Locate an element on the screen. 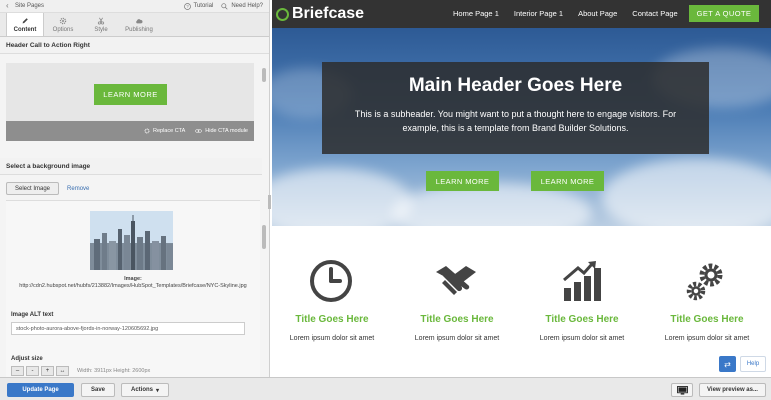 The width and height of the screenshot is (771, 400). logo-text: Briefcase is located at coordinates (328, 13).